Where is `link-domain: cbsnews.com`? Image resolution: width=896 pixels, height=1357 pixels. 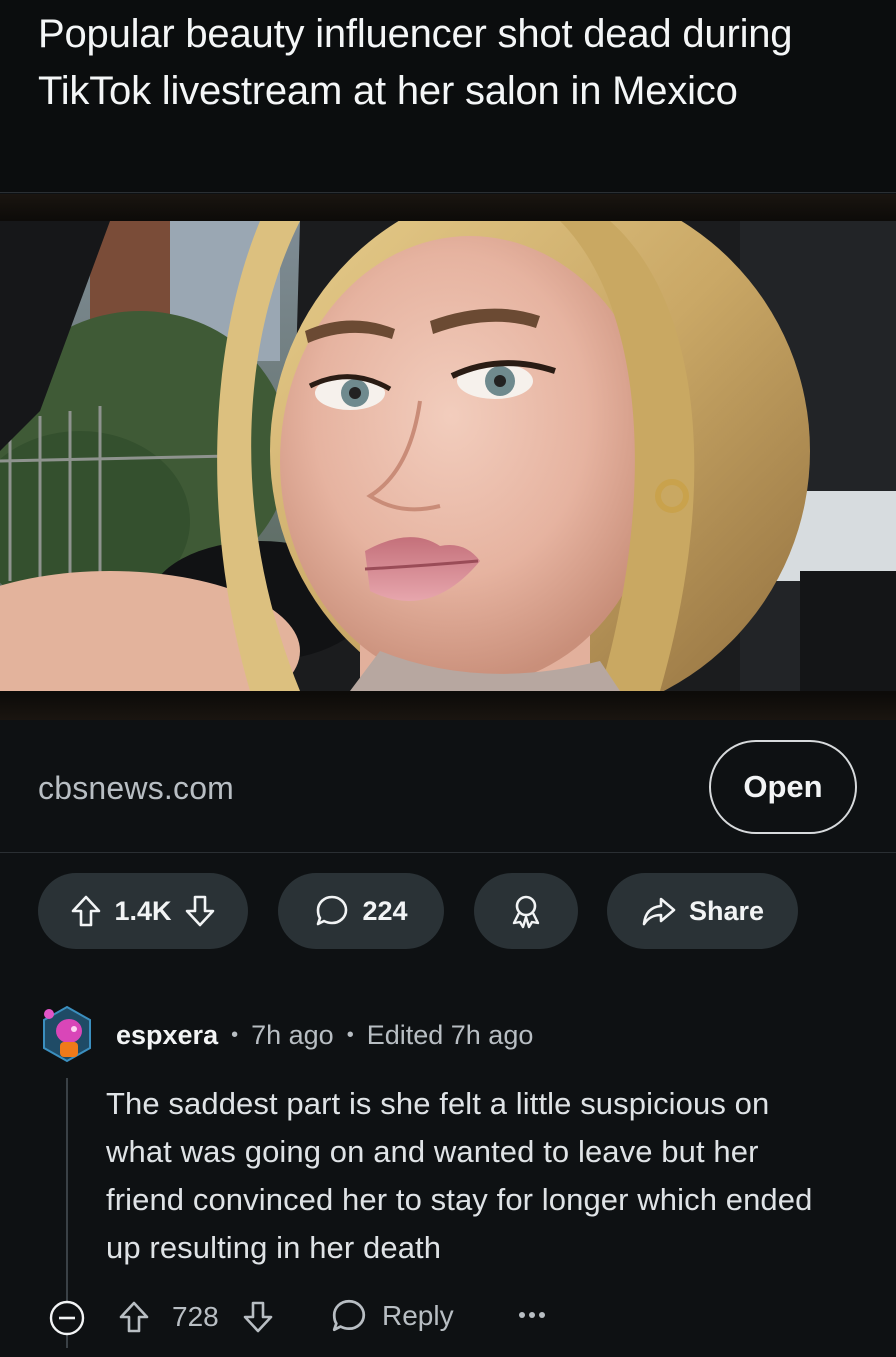 link-domain: cbsnews.com is located at coordinates (136, 788).